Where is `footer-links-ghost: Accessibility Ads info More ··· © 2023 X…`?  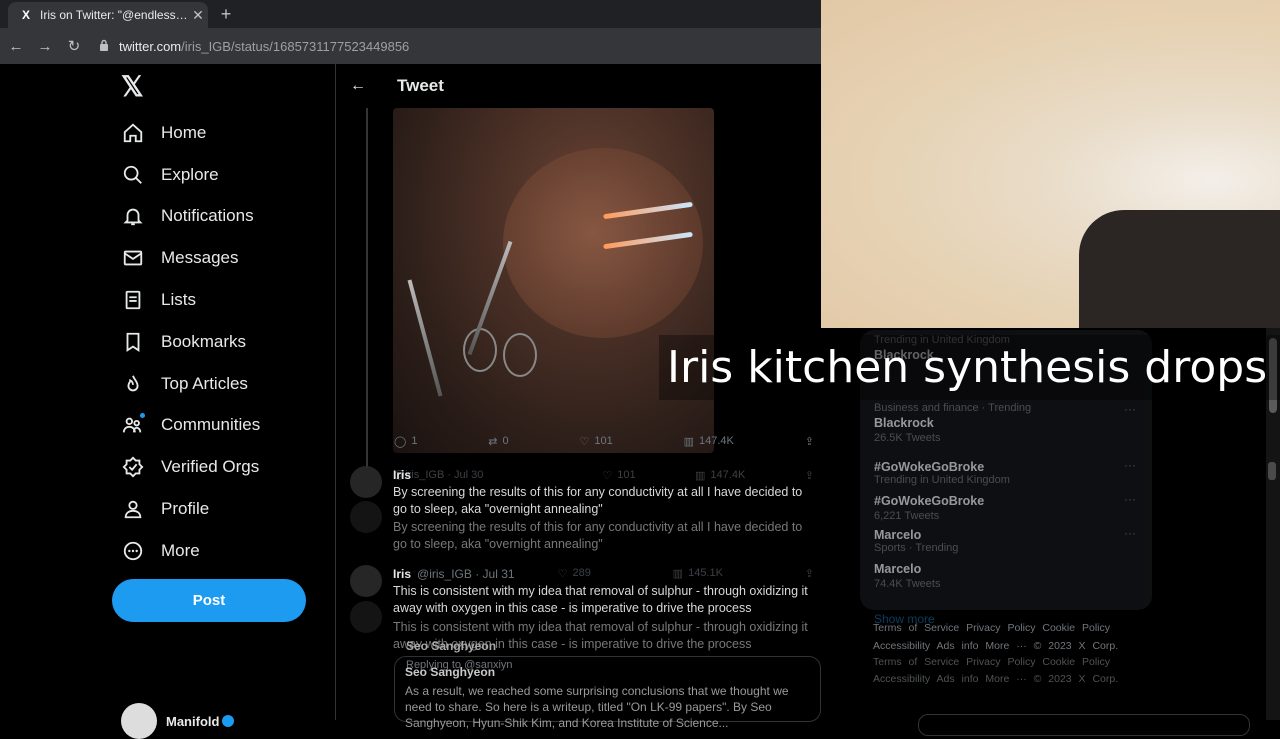 footer-links-ghost: Accessibility Ads info More ··· © 2023 X… is located at coordinates (996, 679).